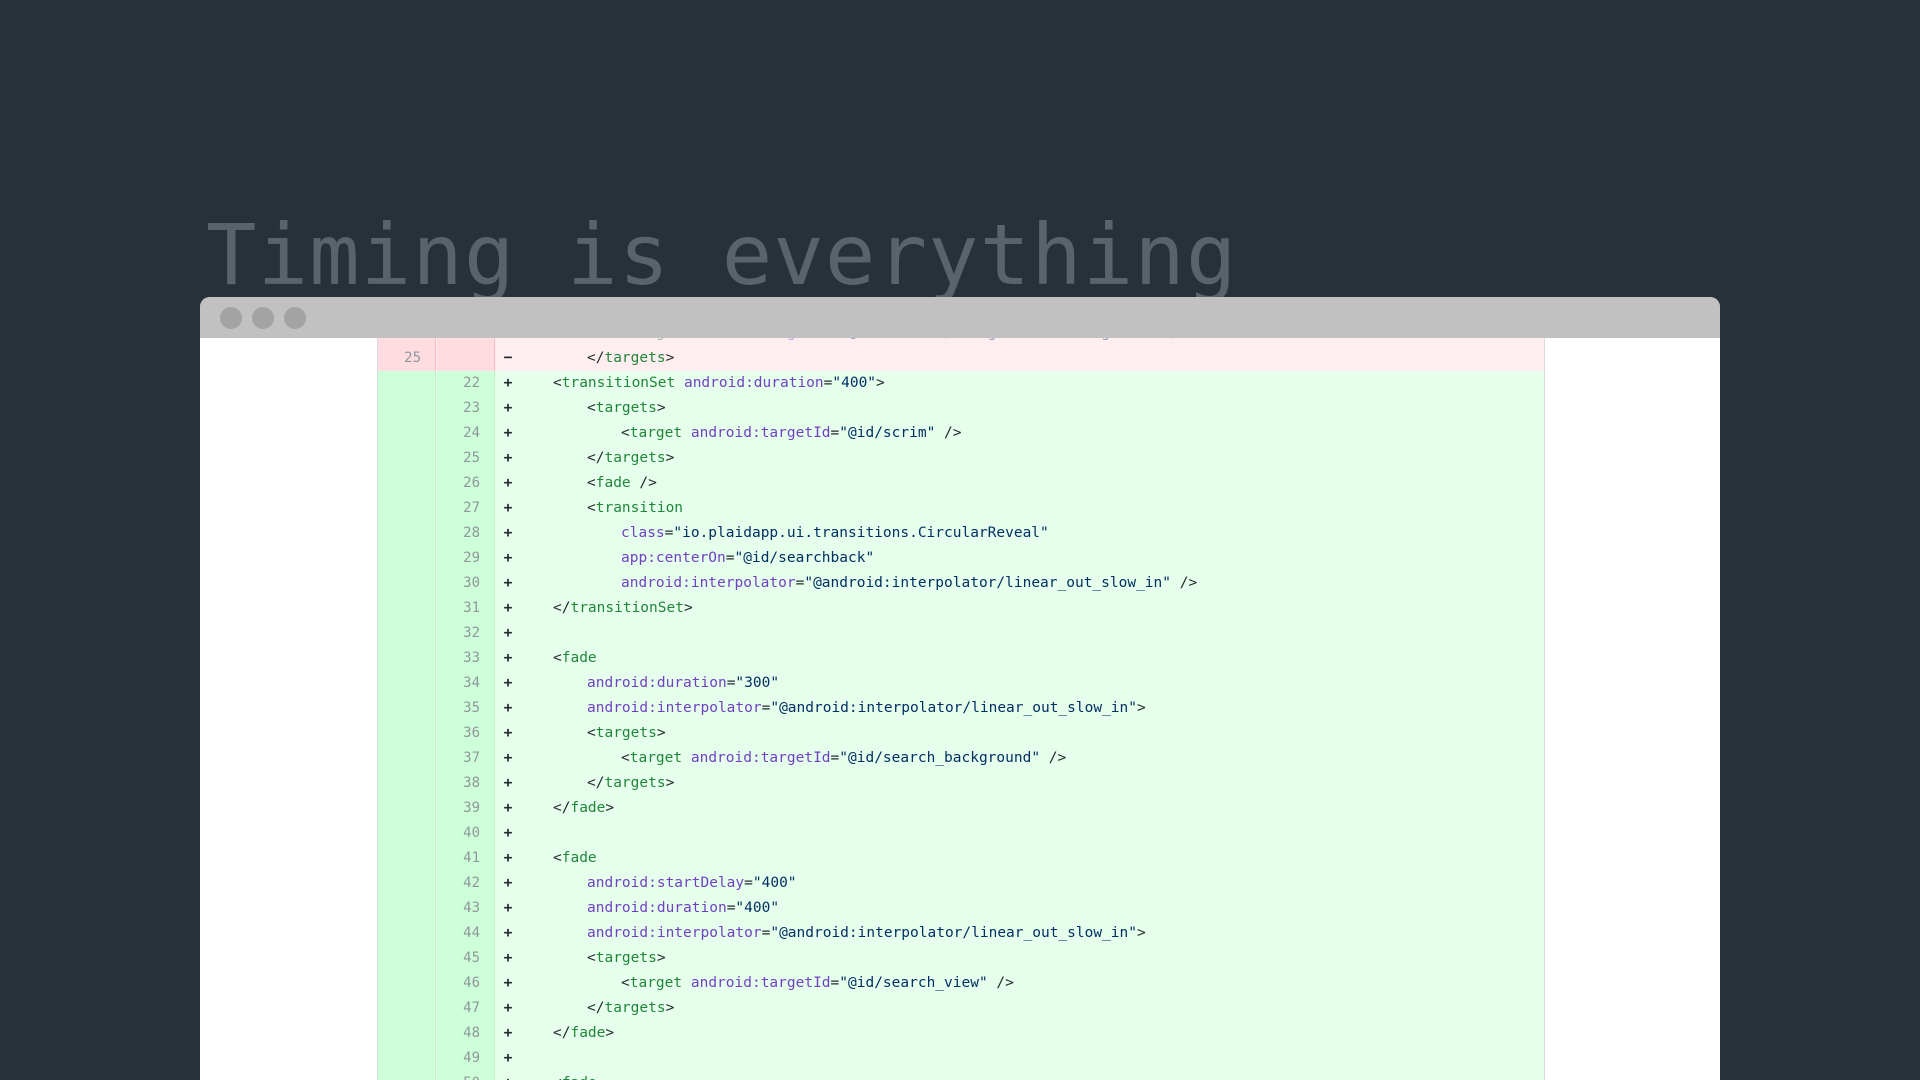  Describe the element at coordinates (466, 1008) in the screenshot. I see `new-line-number: 47` at that location.